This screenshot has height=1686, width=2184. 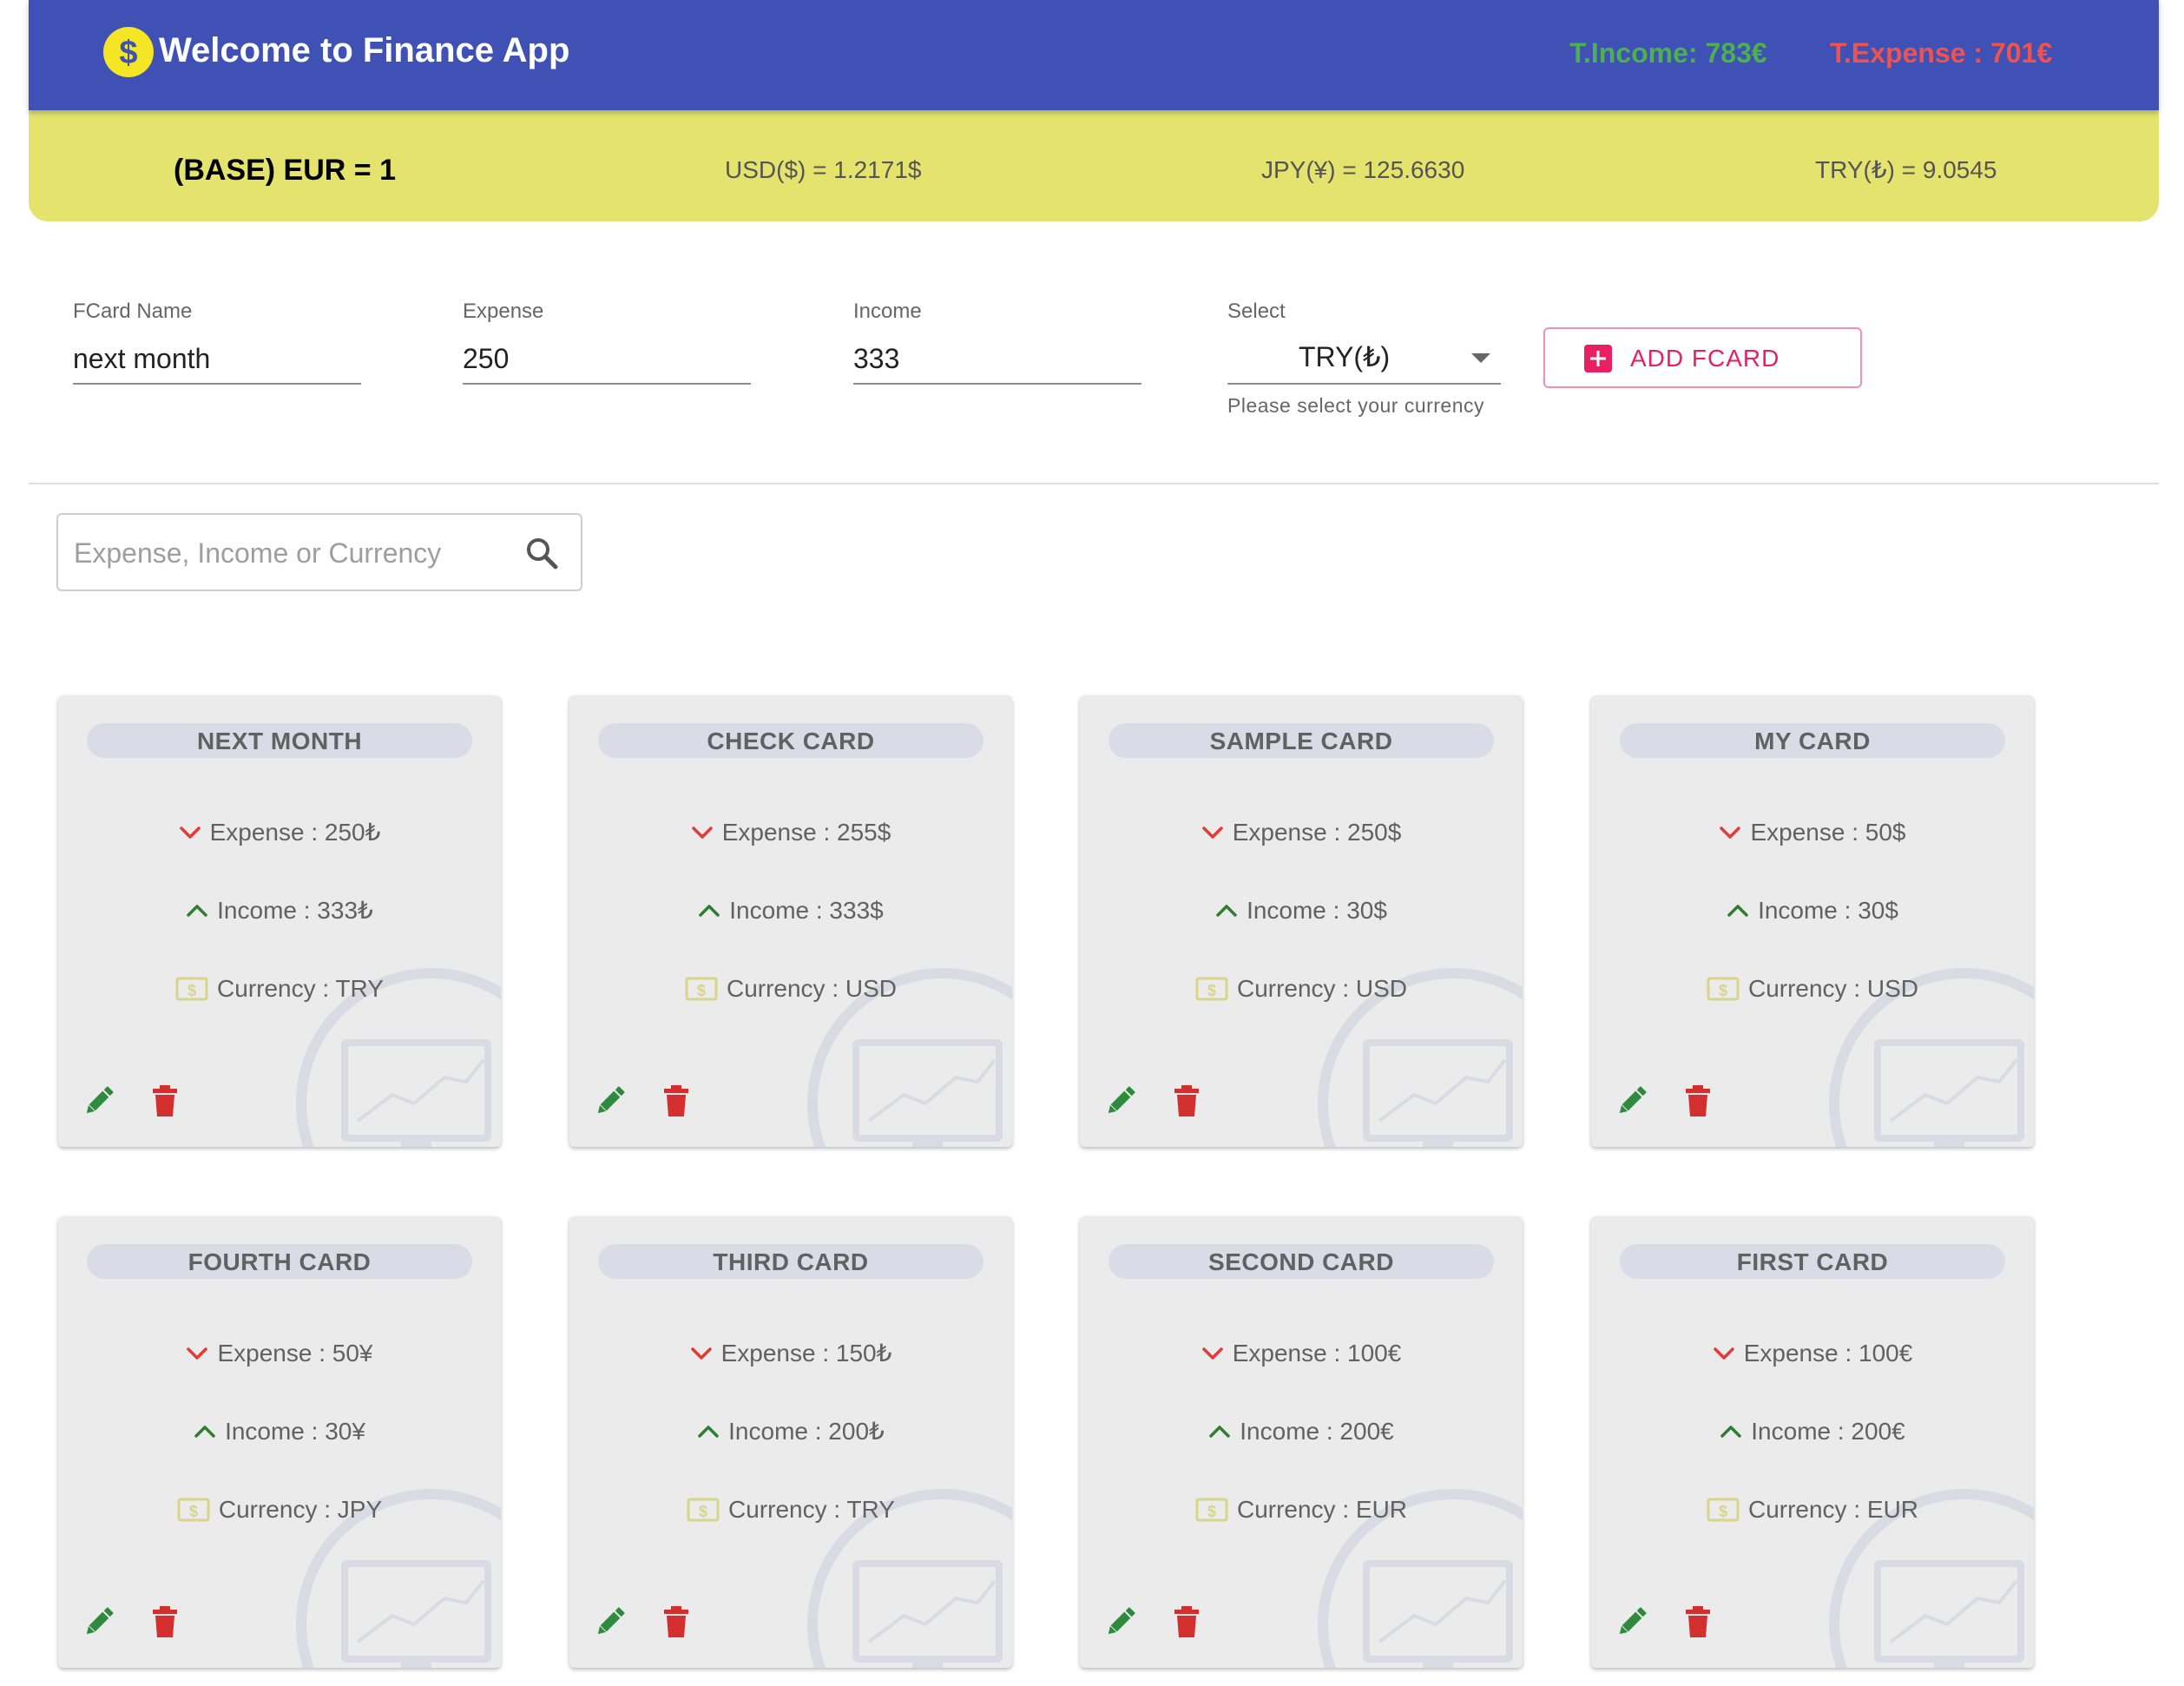 I want to click on base-rate: (BASE) EUR = 1, so click(x=285, y=170).